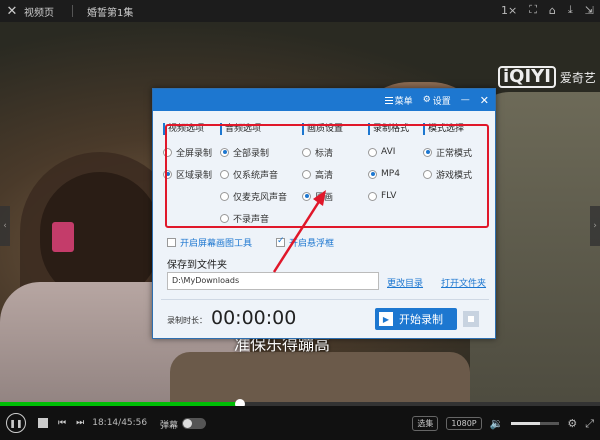 This screenshot has height=440, width=600. What do you see at coordinates (447, 129) in the screenshot?
I see `column-heading: 模式选择` at bounding box center [447, 129].